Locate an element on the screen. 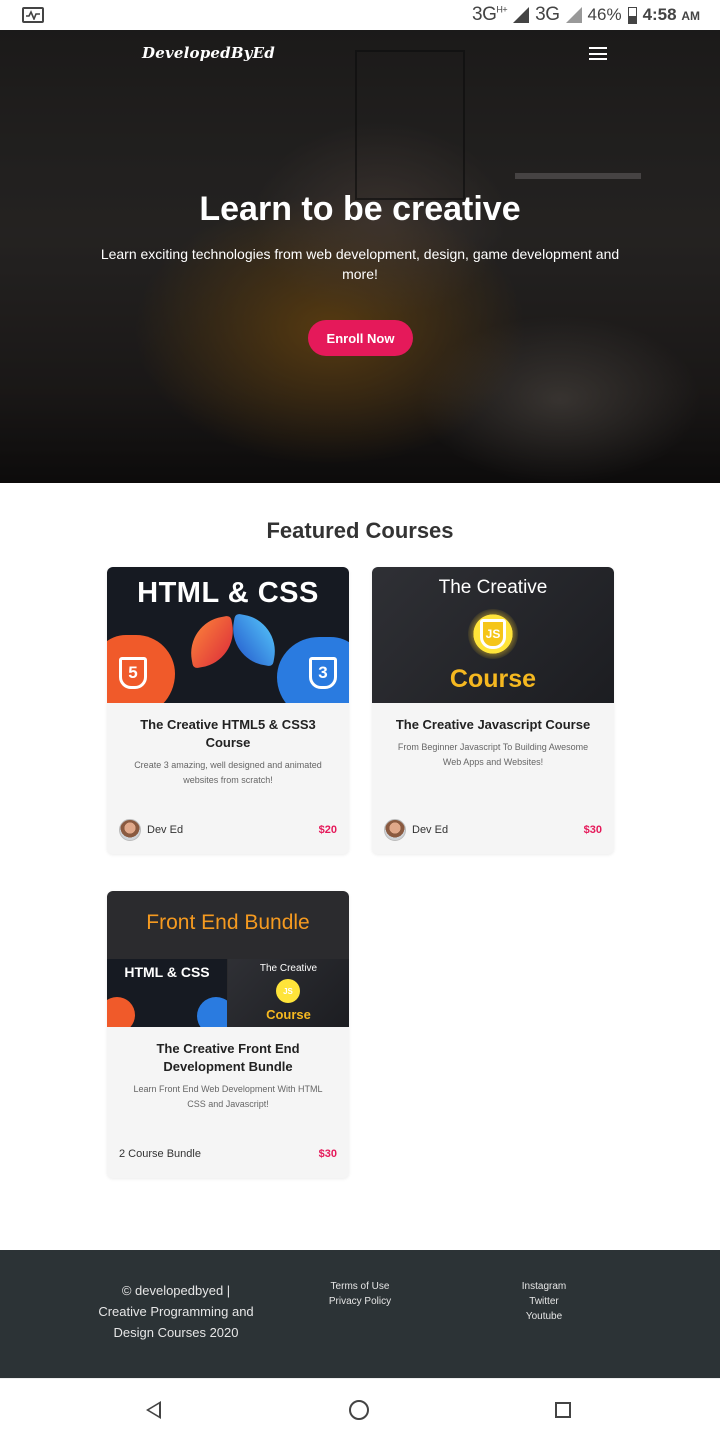  status-bar: 3GH+ 3G 46% 4:58 AM is located at coordinates (360, 15).